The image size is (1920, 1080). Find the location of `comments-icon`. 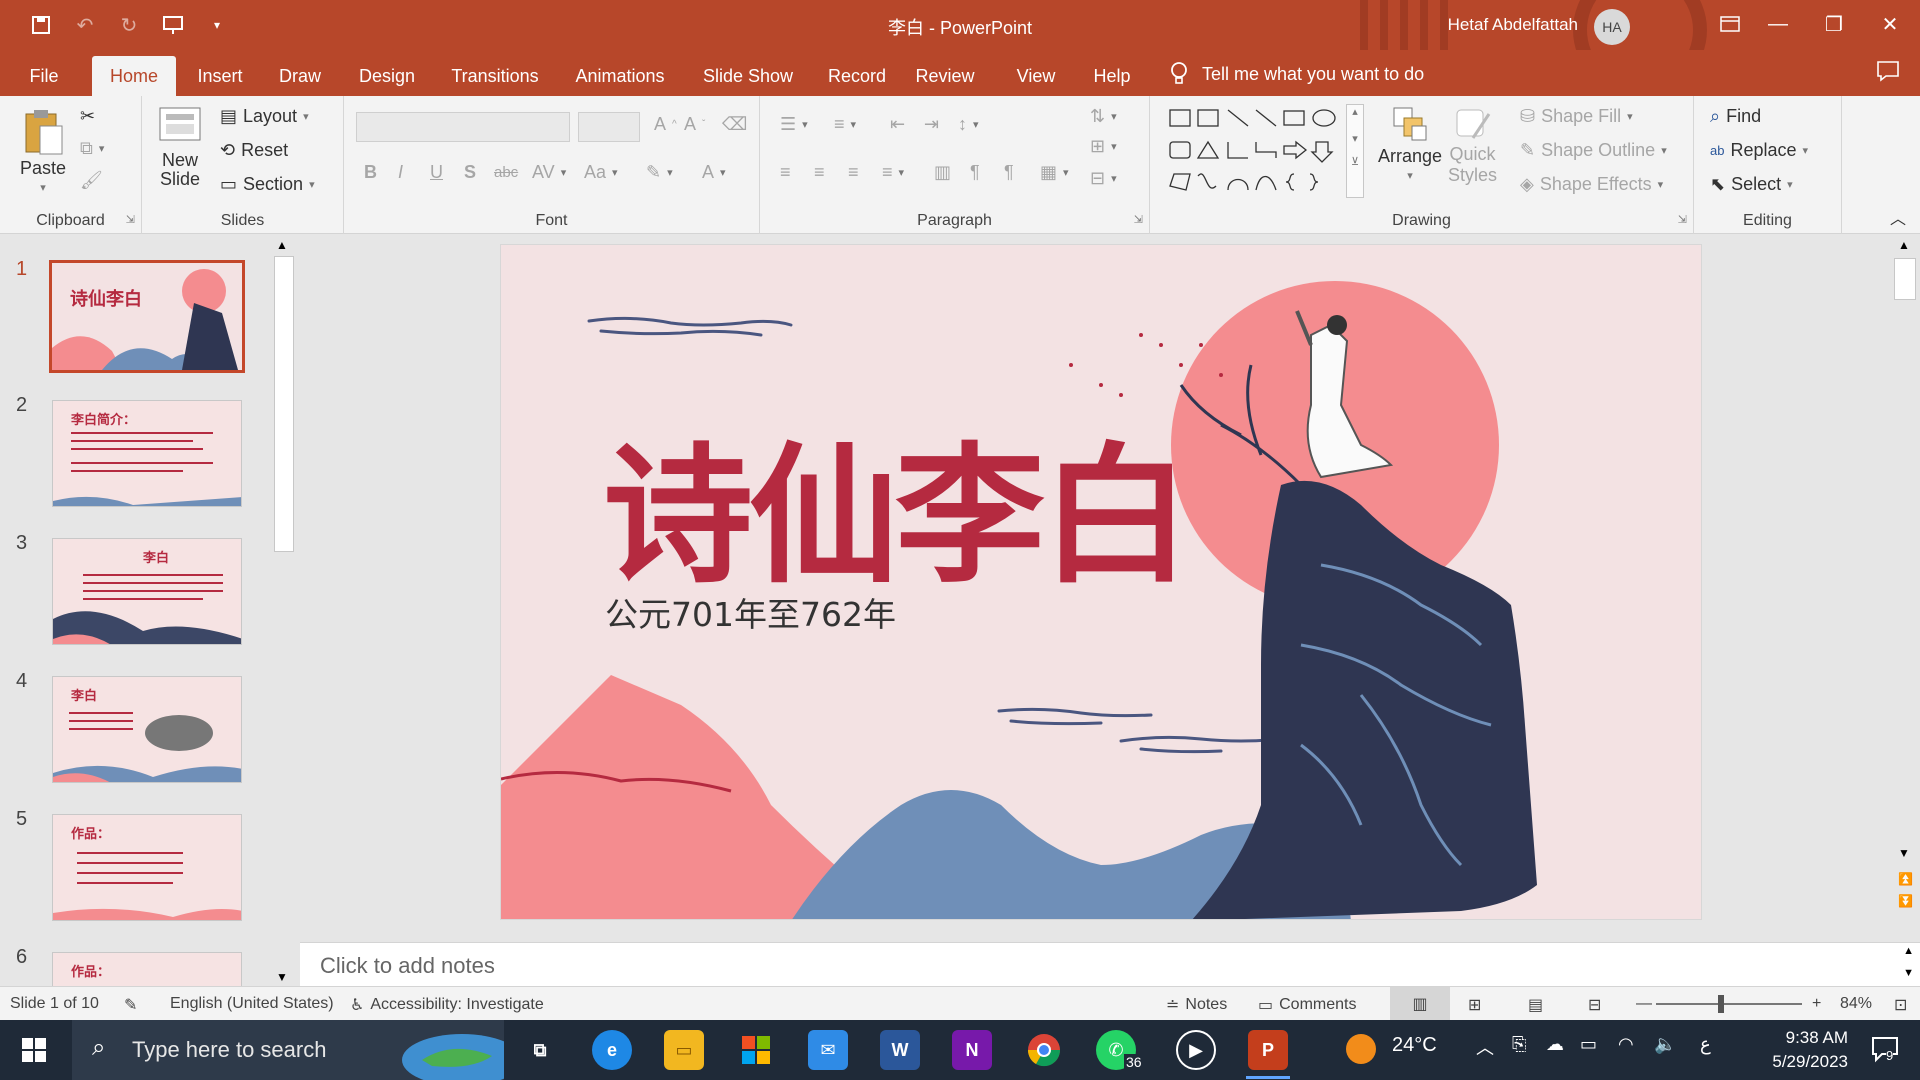

comments-icon is located at coordinates (1888, 73).